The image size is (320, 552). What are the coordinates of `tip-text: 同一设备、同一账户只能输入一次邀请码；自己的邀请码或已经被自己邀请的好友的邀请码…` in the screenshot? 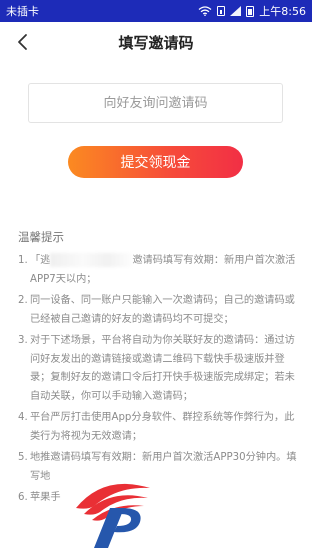 It's located at (162, 310).